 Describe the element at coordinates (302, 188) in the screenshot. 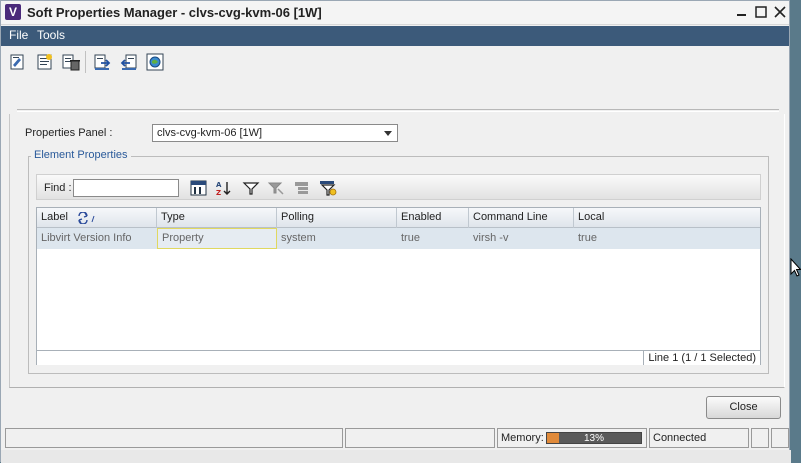

I see `group-icon` at that location.